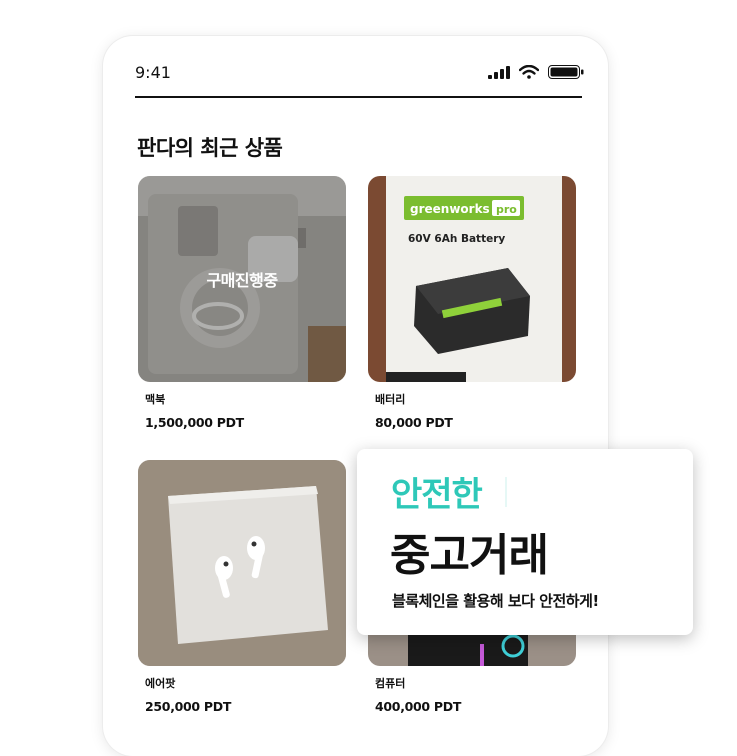 This screenshot has height=756, width=737. What do you see at coordinates (499, 72) in the screenshot?
I see `signal-icon` at bounding box center [499, 72].